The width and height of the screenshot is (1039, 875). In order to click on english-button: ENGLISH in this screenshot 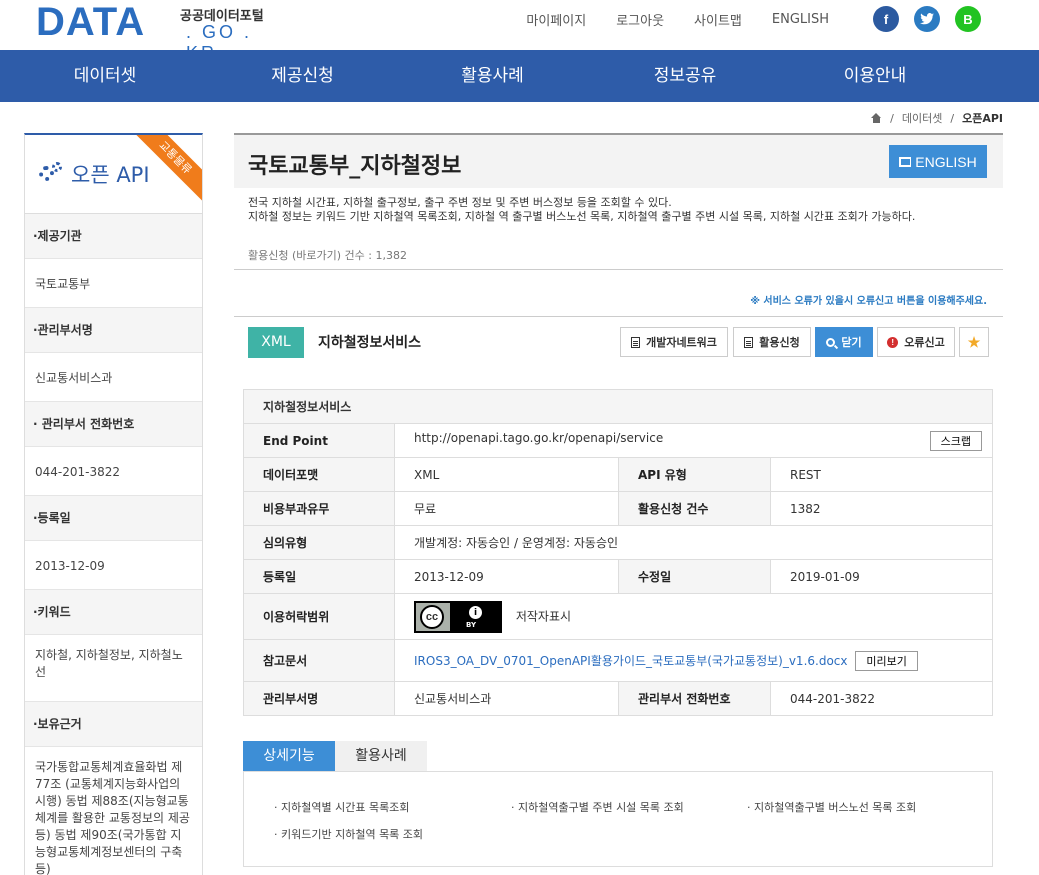, I will do `click(938, 161)`.